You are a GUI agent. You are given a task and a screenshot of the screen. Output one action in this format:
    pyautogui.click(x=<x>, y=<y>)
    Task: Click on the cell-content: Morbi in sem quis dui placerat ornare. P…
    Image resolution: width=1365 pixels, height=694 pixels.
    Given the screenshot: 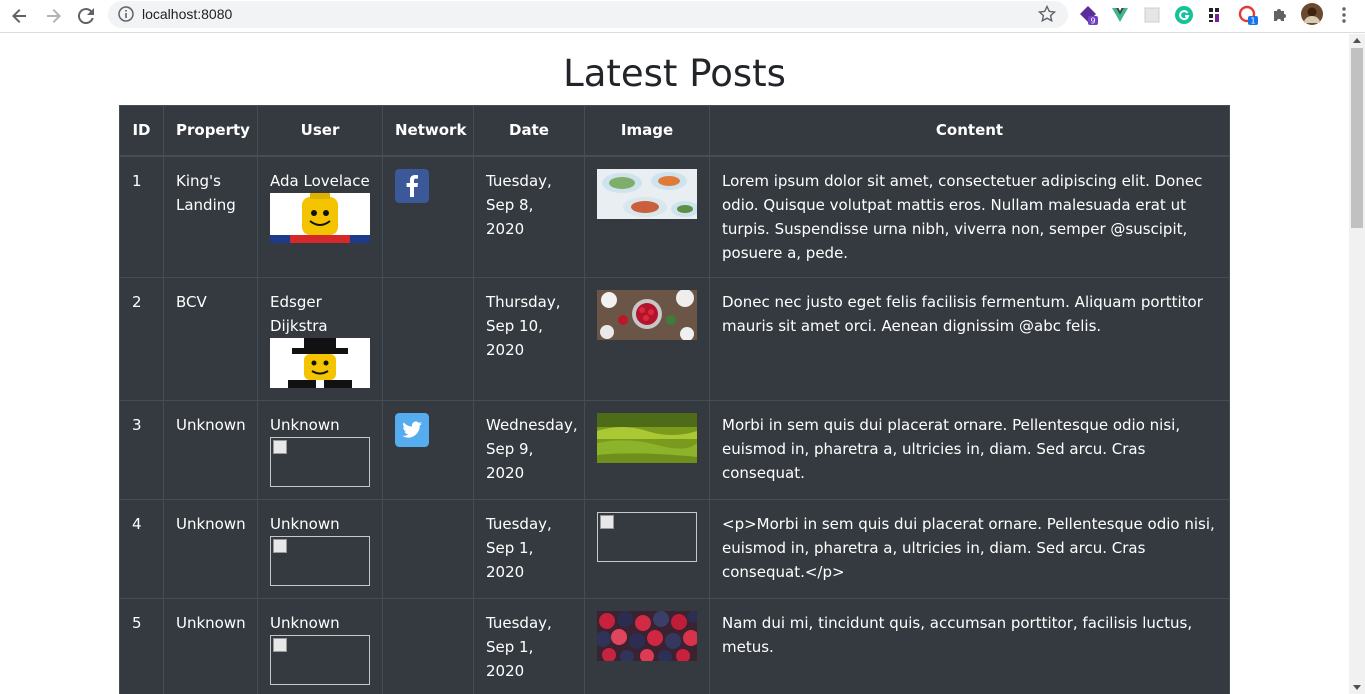 What is the action you would take?
    pyautogui.click(x=969, y=450)
    